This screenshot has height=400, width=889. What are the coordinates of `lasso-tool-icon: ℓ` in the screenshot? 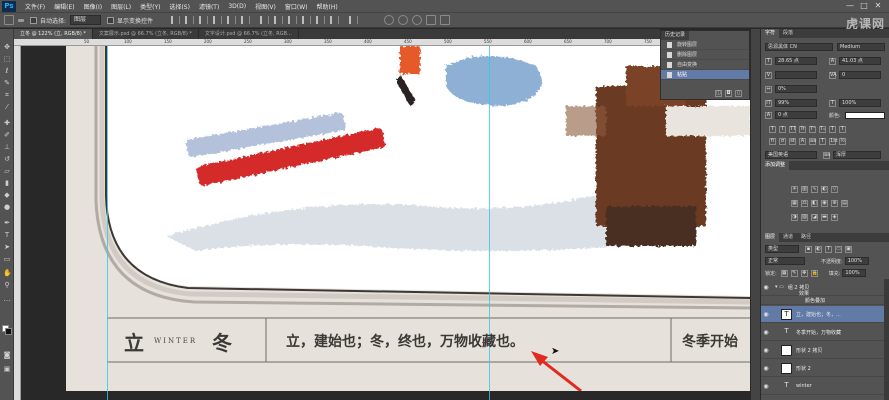 It's located at (7, 71).